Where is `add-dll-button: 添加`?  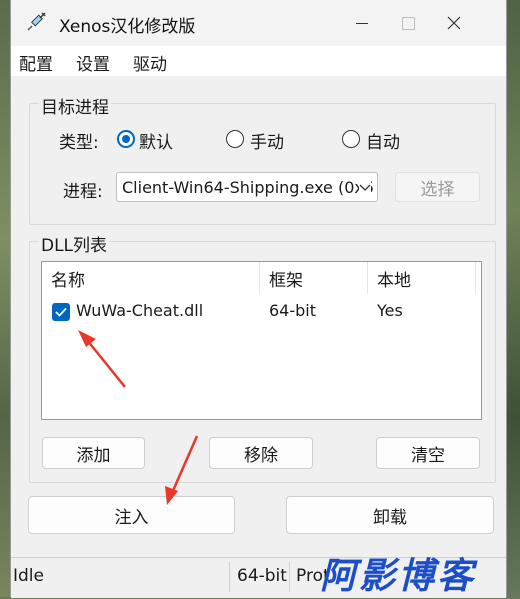 add-dll-button: 添加 is located at coordinates (93, 453).